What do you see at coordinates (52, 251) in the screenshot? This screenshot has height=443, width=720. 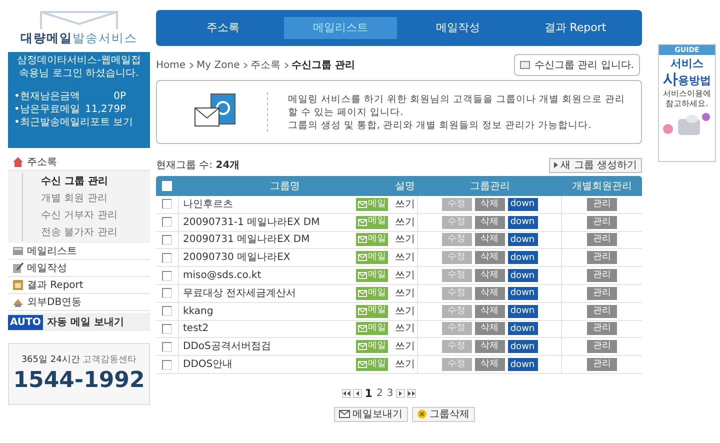 I see `sidebar-item: 메일리스트` at bounding box center [52, 251].